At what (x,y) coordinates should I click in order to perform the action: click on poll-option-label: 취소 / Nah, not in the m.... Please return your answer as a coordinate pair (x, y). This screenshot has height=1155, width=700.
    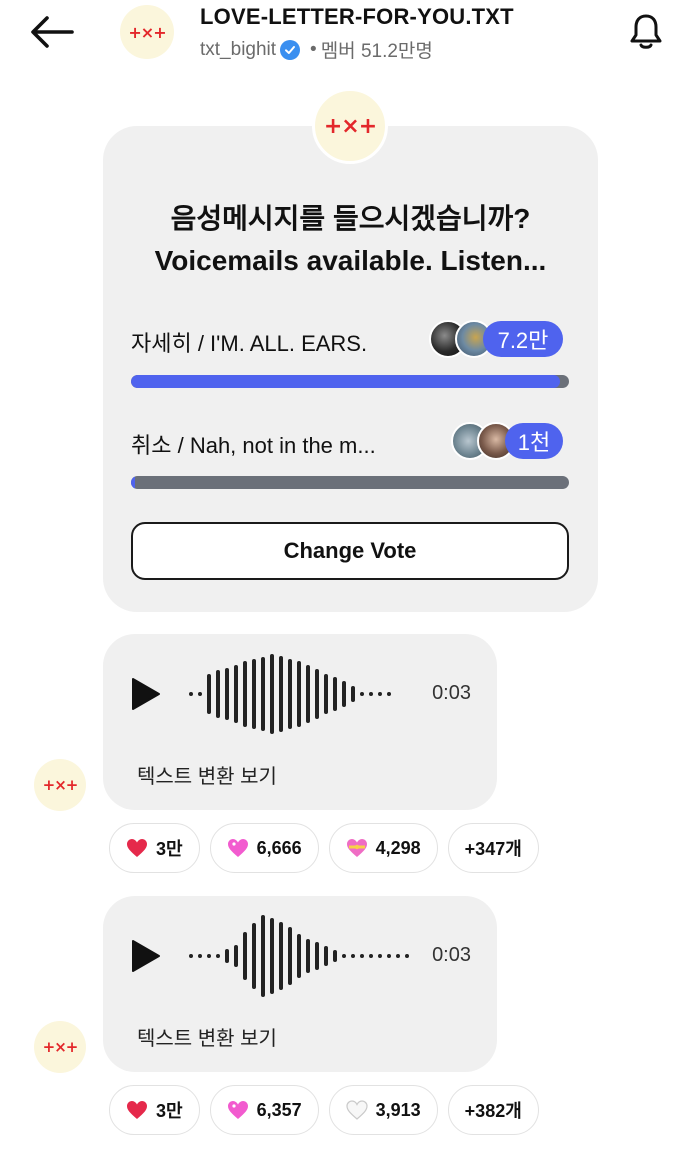
    Looking at the image, I should click on (253, 445).